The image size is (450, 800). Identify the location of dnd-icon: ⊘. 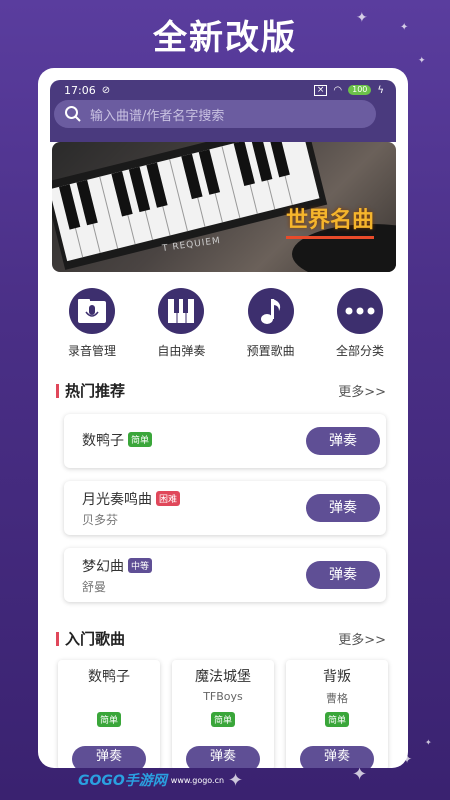
(106, 90).